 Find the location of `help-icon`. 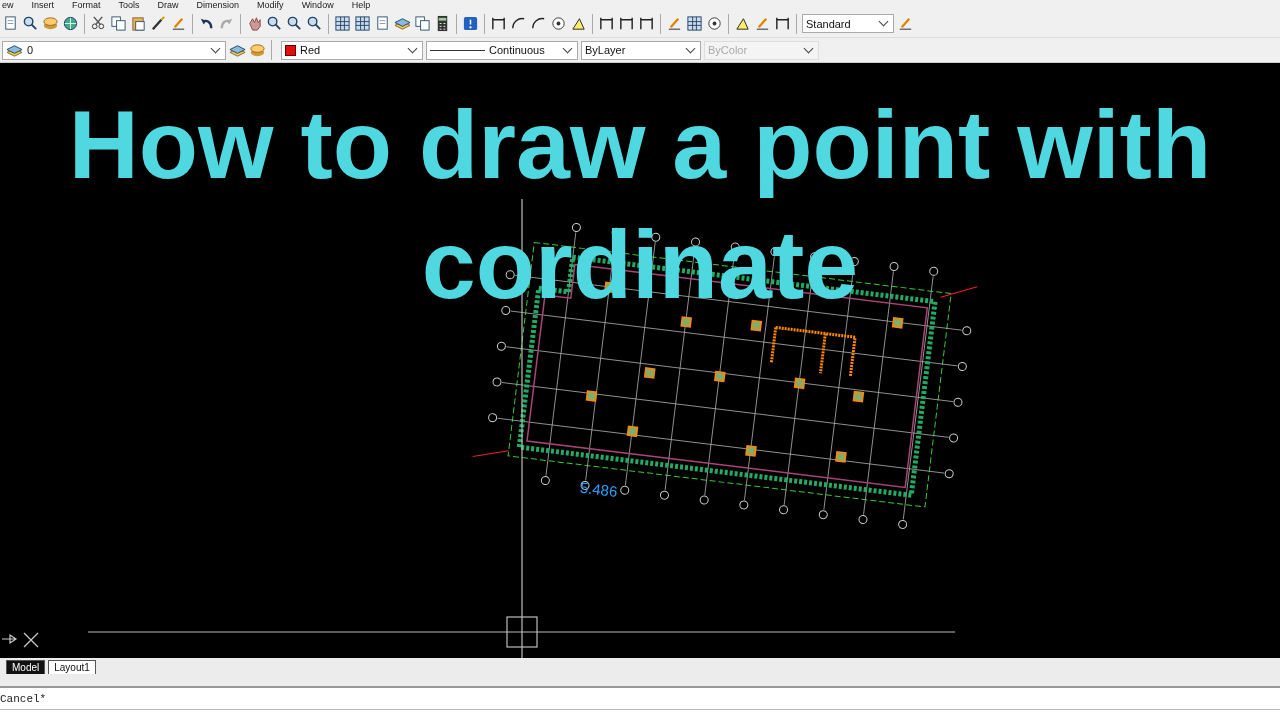

help-icon is located at coordinates (470, 23).